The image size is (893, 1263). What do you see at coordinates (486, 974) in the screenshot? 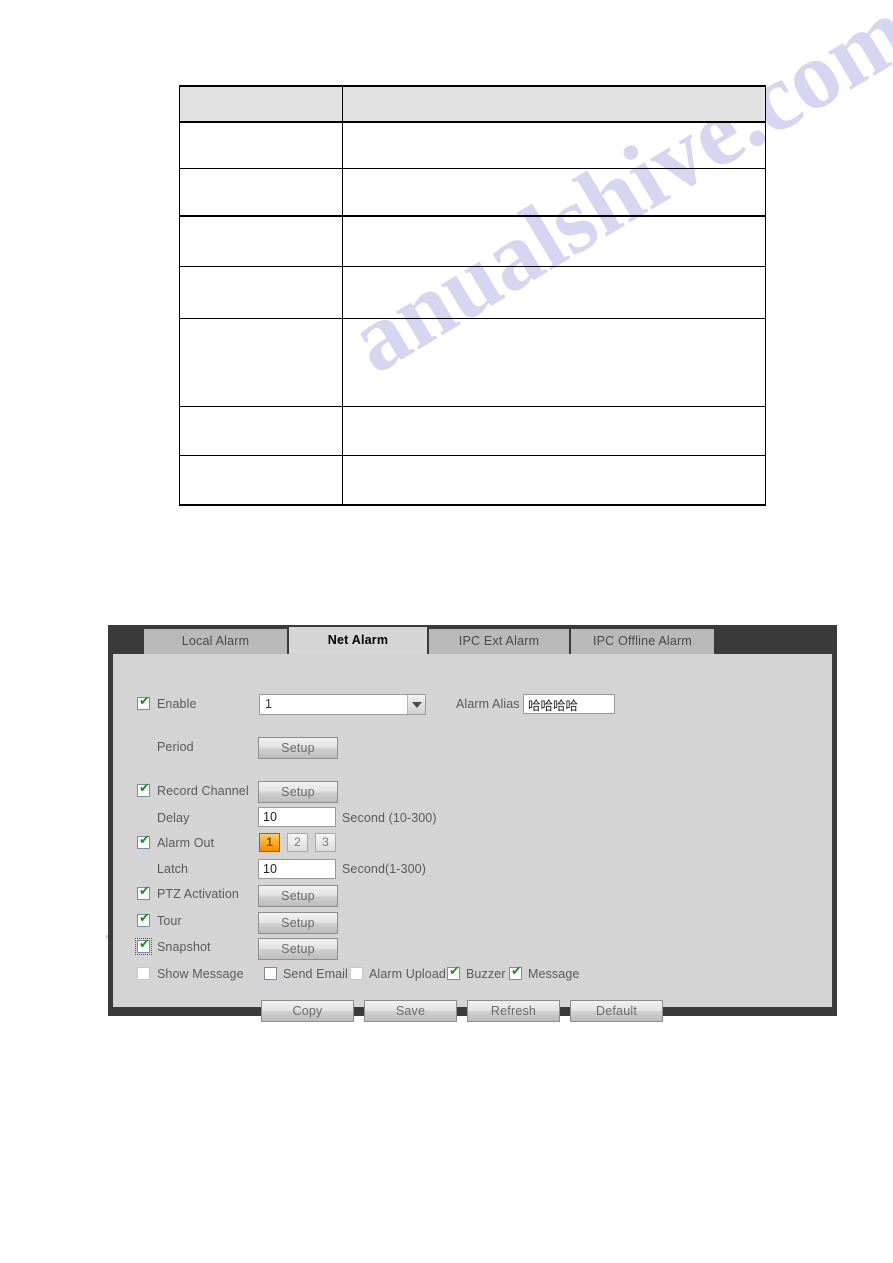
I see `buzzer-label: Buzzer` at bounding box center [486, 974].